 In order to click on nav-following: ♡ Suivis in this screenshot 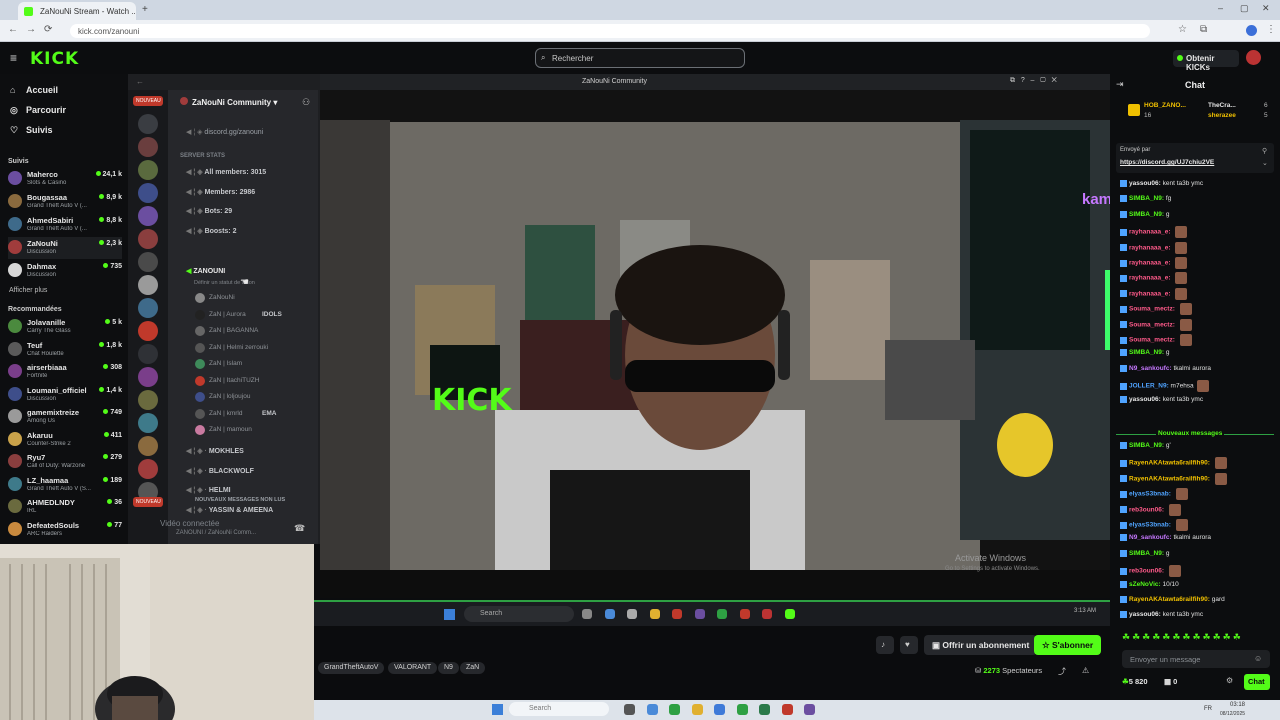, I will do `click(67, 131)`.